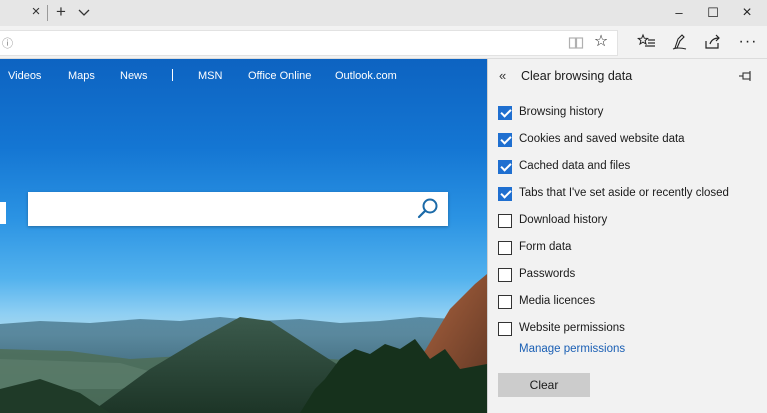 The height and width of the screenshot is (413, 767). Describe the element at coordinates (563, 220) in the screenshot. I see `option-label: Download history` at that location.